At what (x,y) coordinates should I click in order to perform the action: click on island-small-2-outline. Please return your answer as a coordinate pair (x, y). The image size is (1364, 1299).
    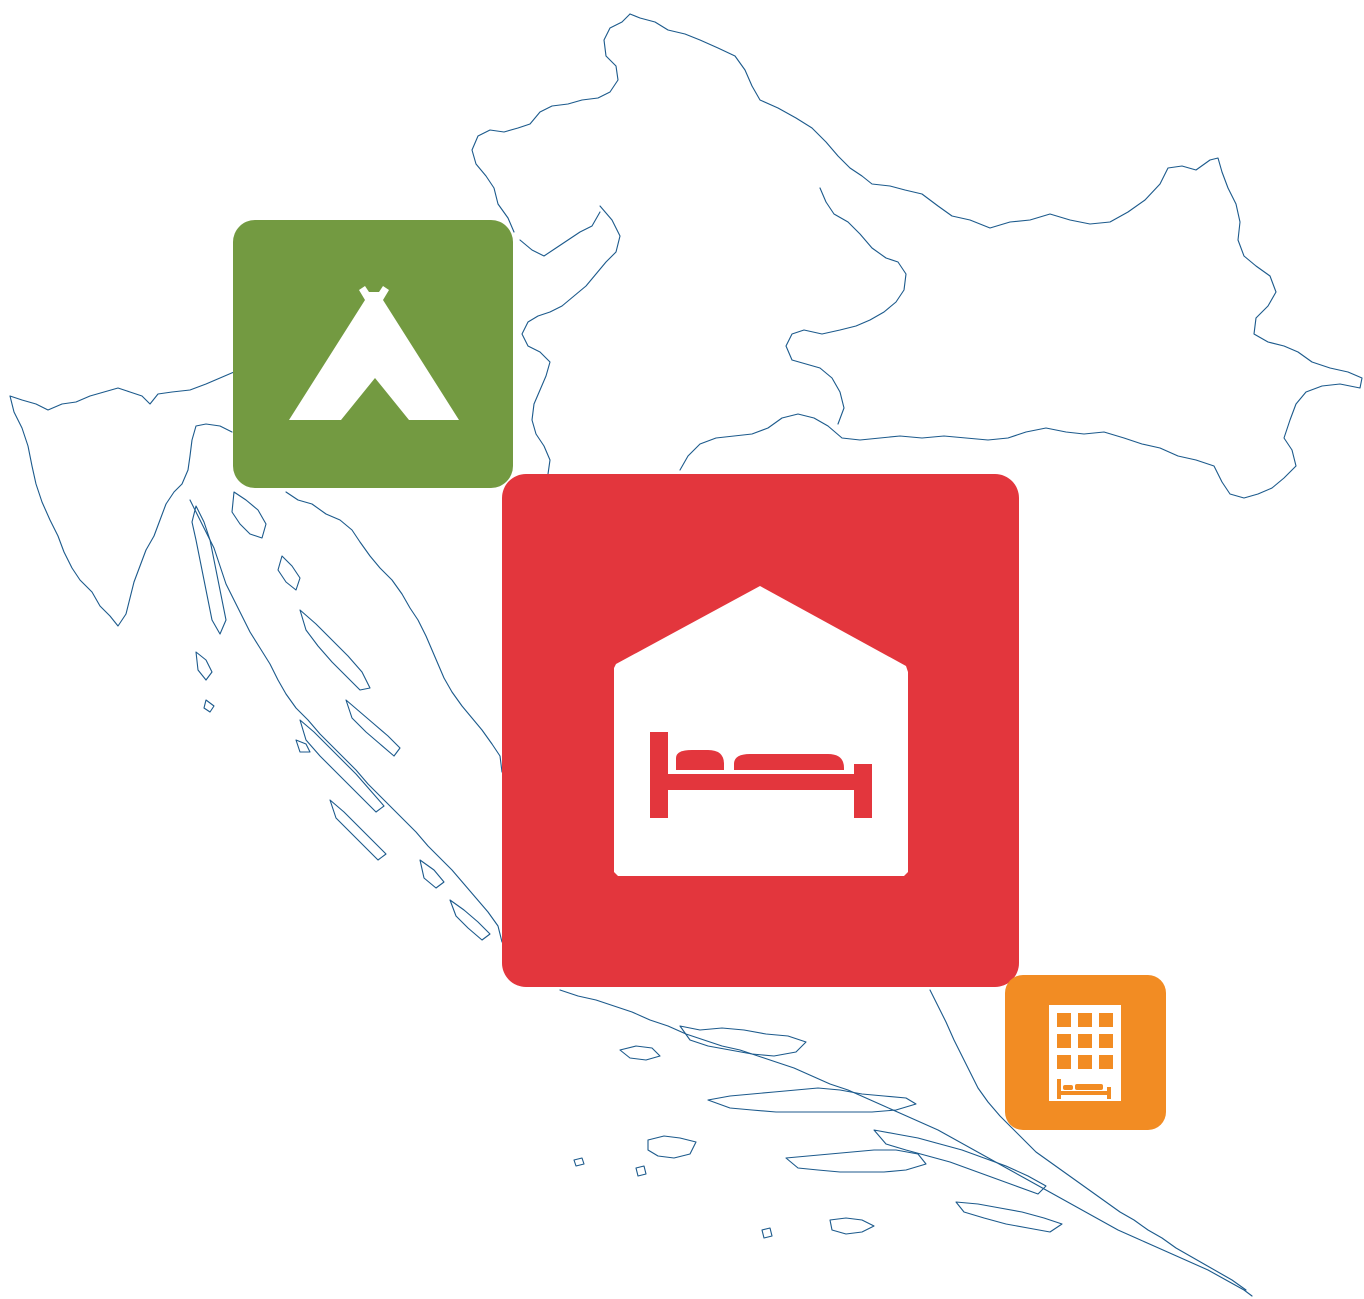
    Looking at the image, I should click on (209, 706).